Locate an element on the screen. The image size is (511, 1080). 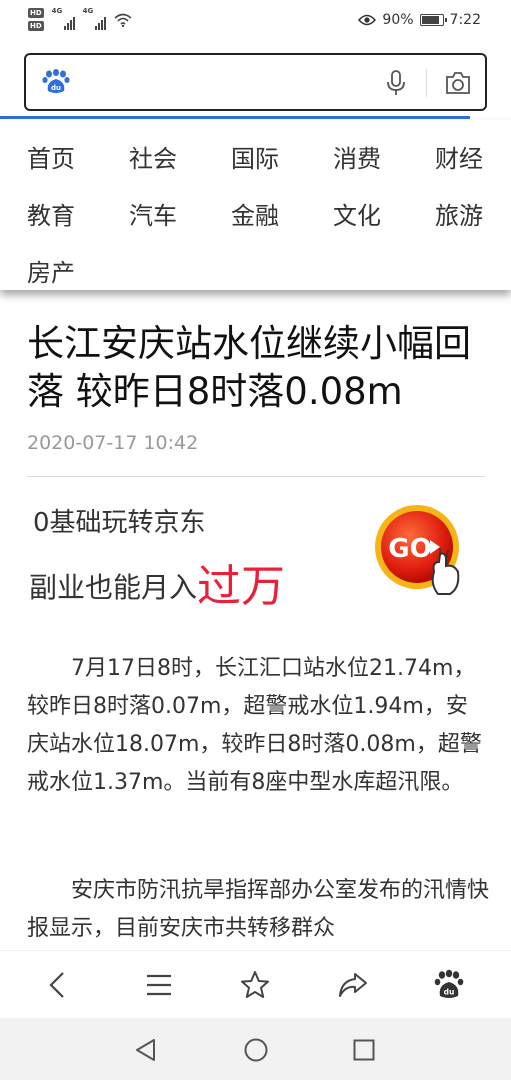
clock: 7:22 is located at coordinates (465, 20).